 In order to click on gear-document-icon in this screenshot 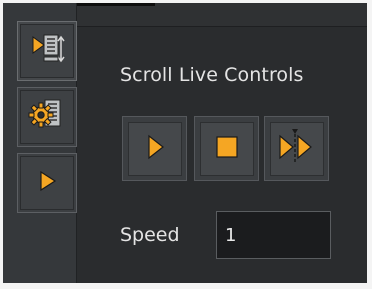, I will do `click(47, 117)`.